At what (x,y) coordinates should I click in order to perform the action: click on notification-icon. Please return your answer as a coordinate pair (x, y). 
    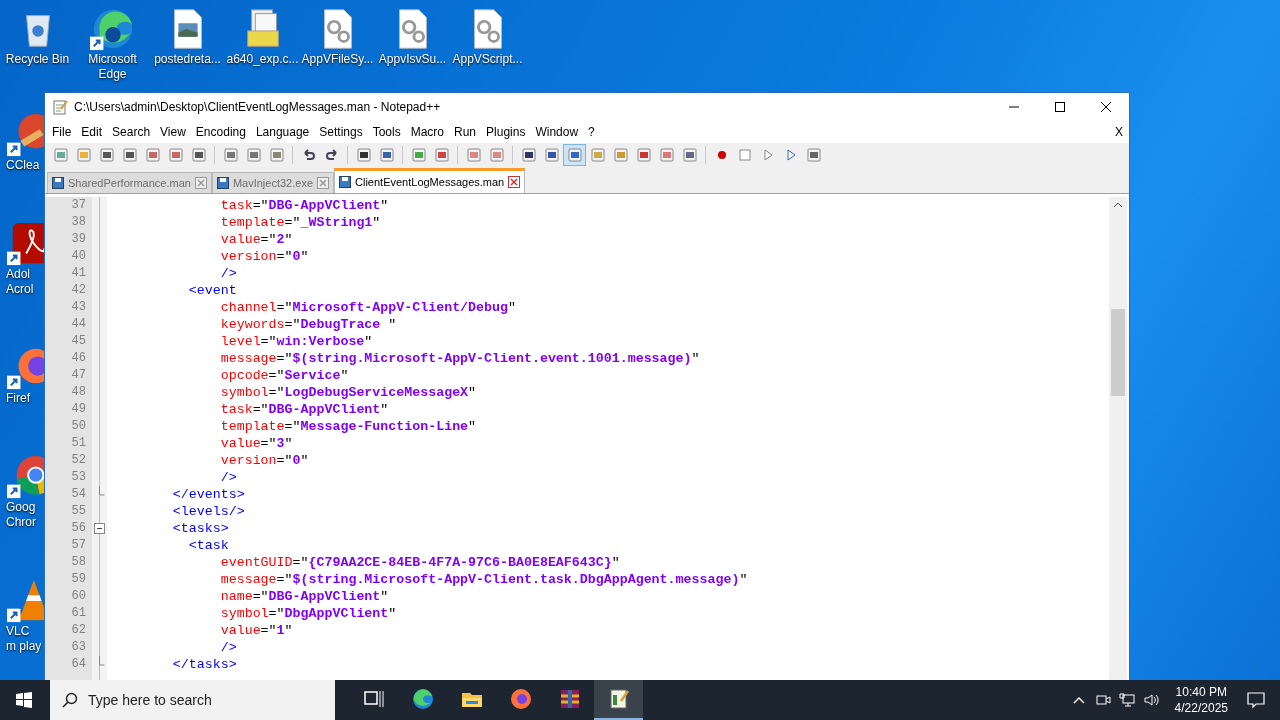
    Looking at the image, I should click on (1256, 700).